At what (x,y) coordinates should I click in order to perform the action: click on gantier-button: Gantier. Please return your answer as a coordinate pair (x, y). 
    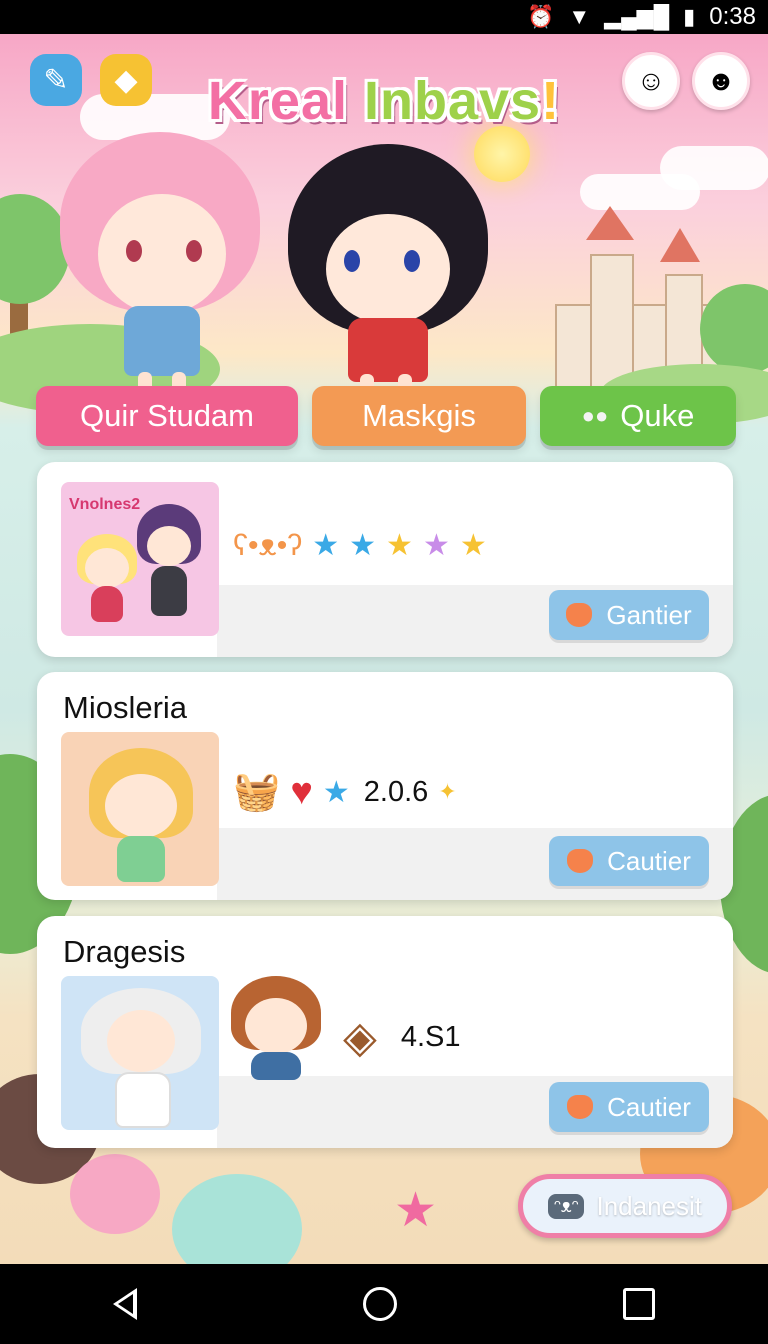
    Looking at the image, I should click on (629, 615).